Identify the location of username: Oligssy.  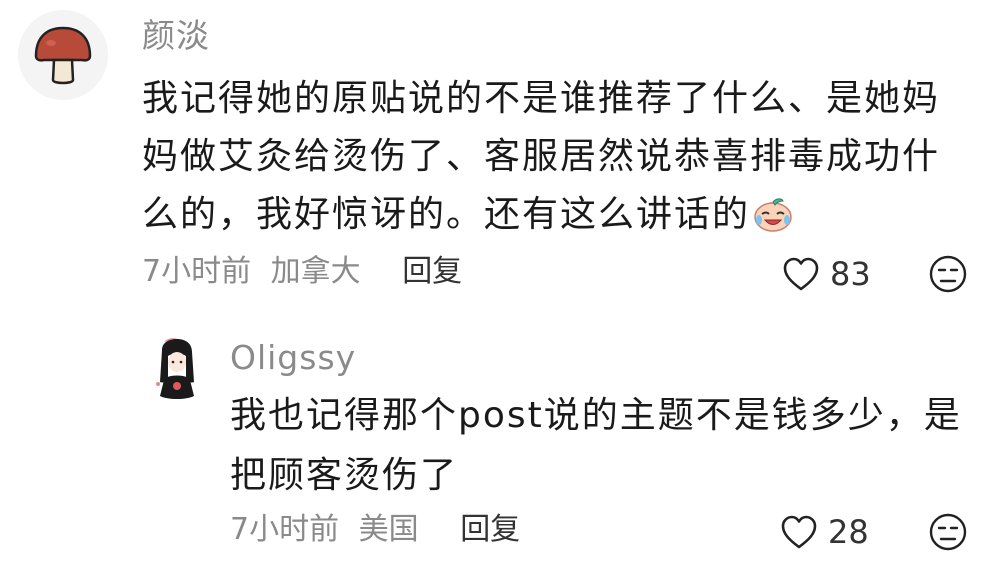
(293, 358).